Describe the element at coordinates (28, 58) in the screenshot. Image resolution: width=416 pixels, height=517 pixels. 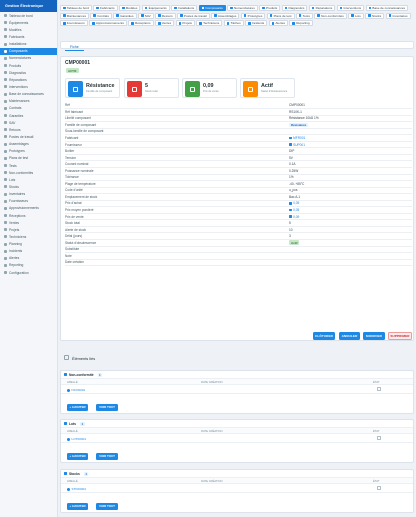
I see `sidebar-item-nomenclatures: Nomenclatures` at that location.